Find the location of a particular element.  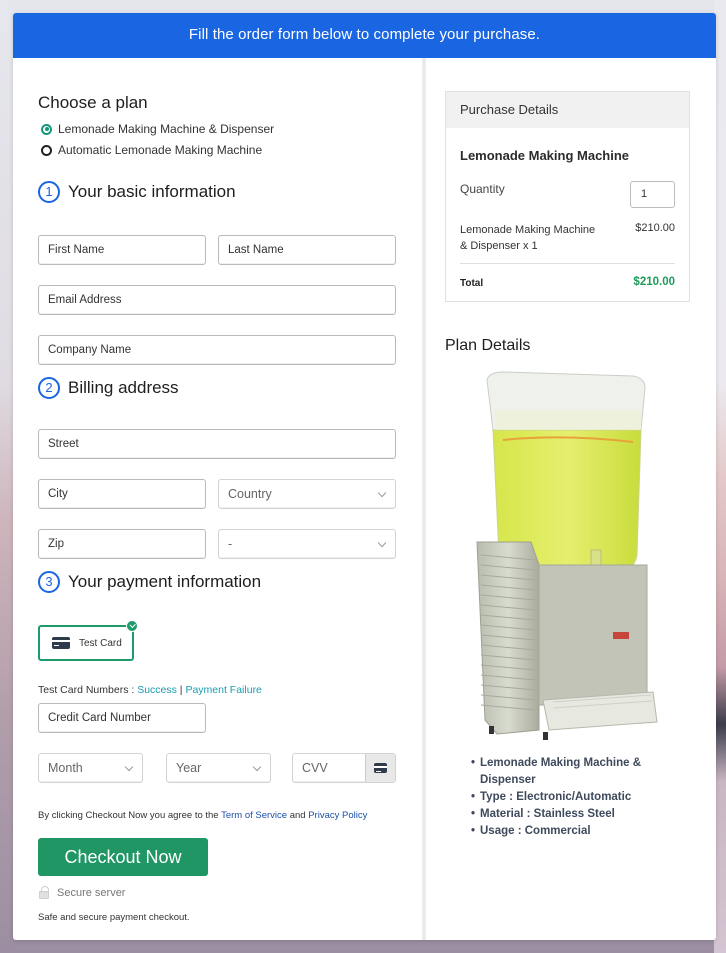

month-value: Month is located at coordinates (65, 768).